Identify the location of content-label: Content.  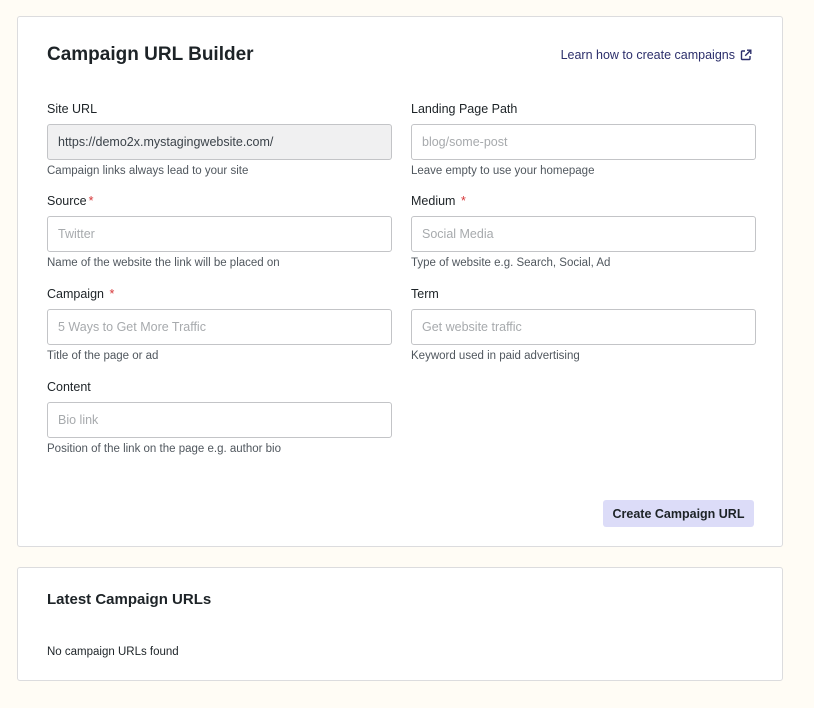
(69, 387).